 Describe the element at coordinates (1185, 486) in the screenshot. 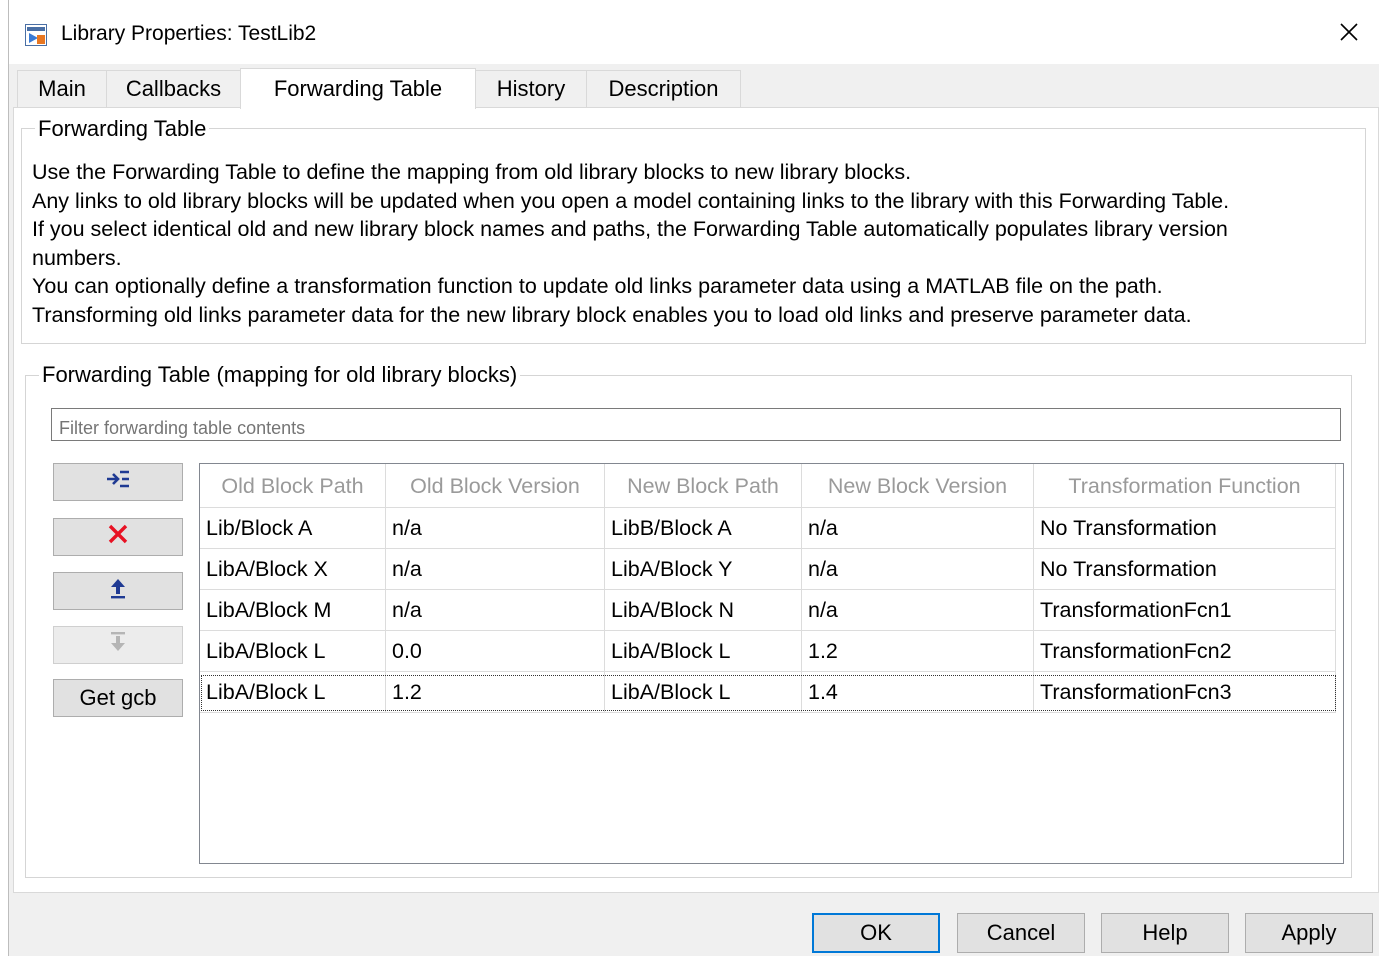

I see `column-header-transformation-function: Transformation Function` at that location.